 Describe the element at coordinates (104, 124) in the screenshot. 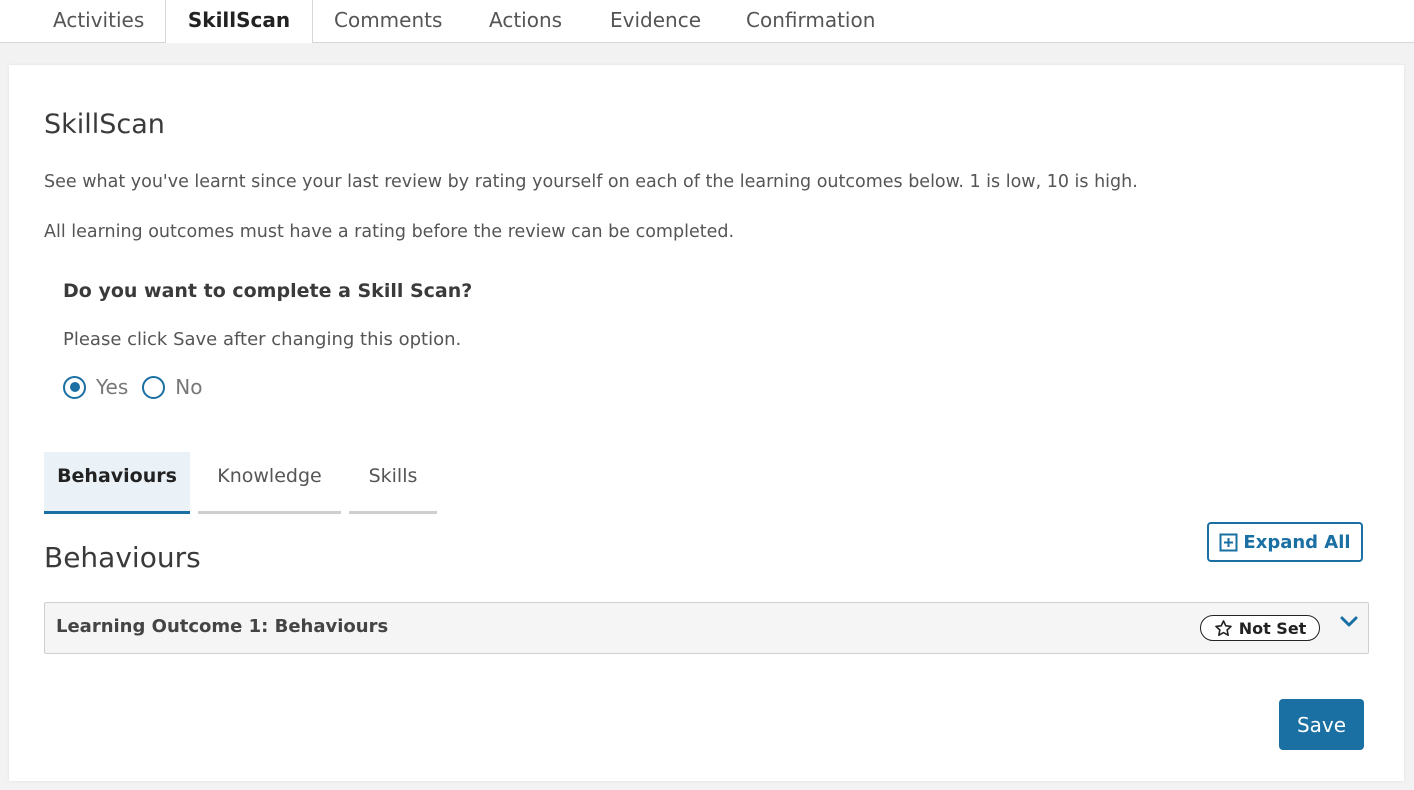

I see `page-title: SkillScan` at that location.